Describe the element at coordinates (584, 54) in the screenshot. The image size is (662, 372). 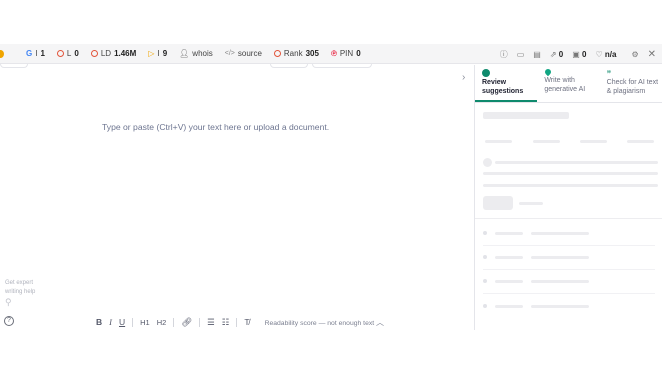
I see `images-value: 0` at that location.